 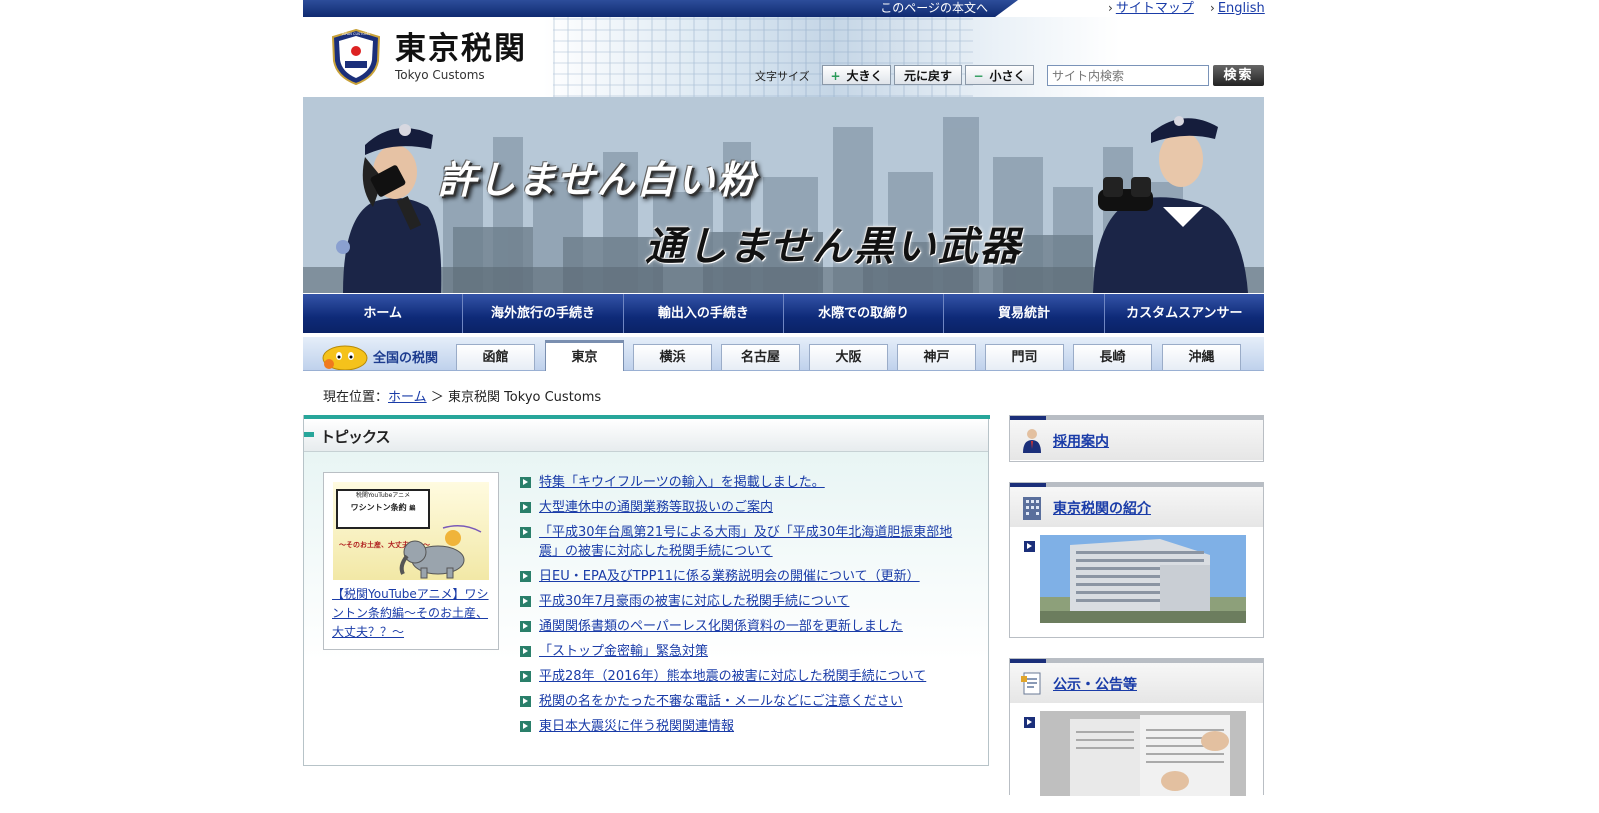 What do you see at coordinates (1102, 508) in the screenshot?
I see `intro-link: 東京税関の紹介` at bounding box center [1102, 508].